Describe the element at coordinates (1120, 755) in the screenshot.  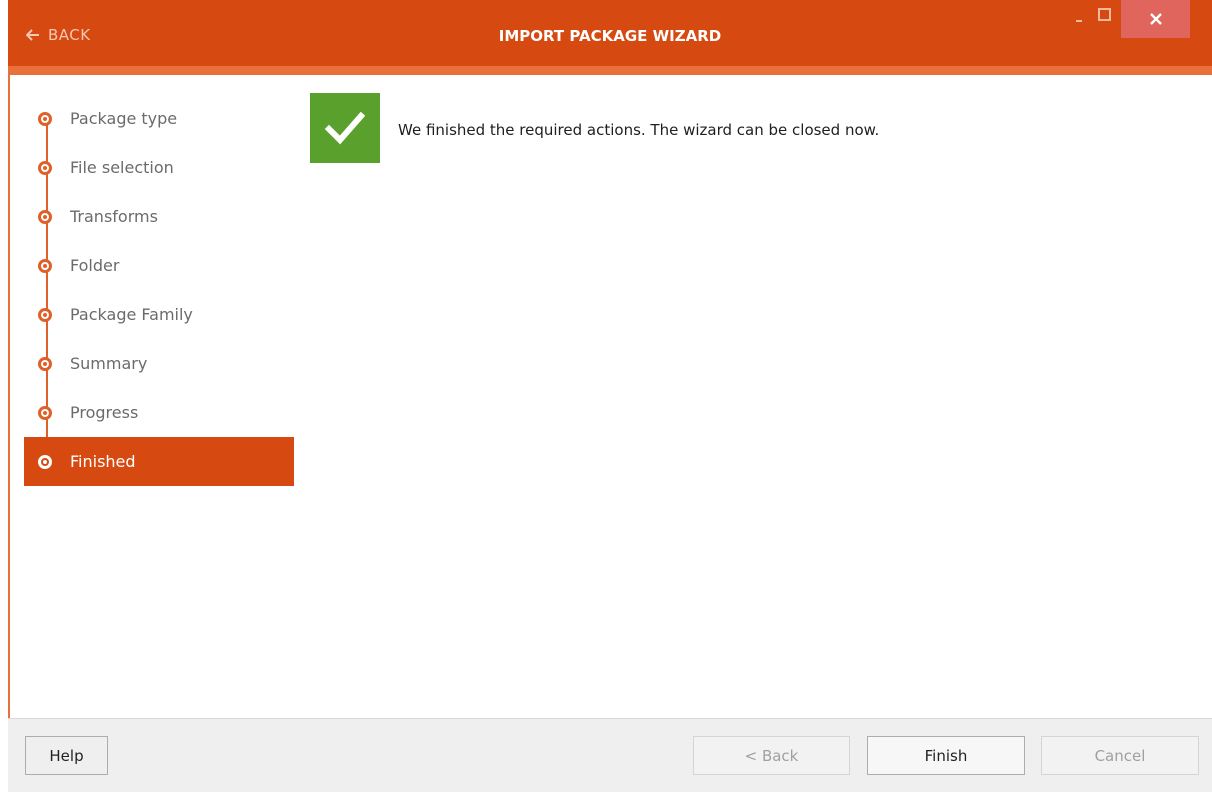
I see `cancel-button: Cancel` at that location.